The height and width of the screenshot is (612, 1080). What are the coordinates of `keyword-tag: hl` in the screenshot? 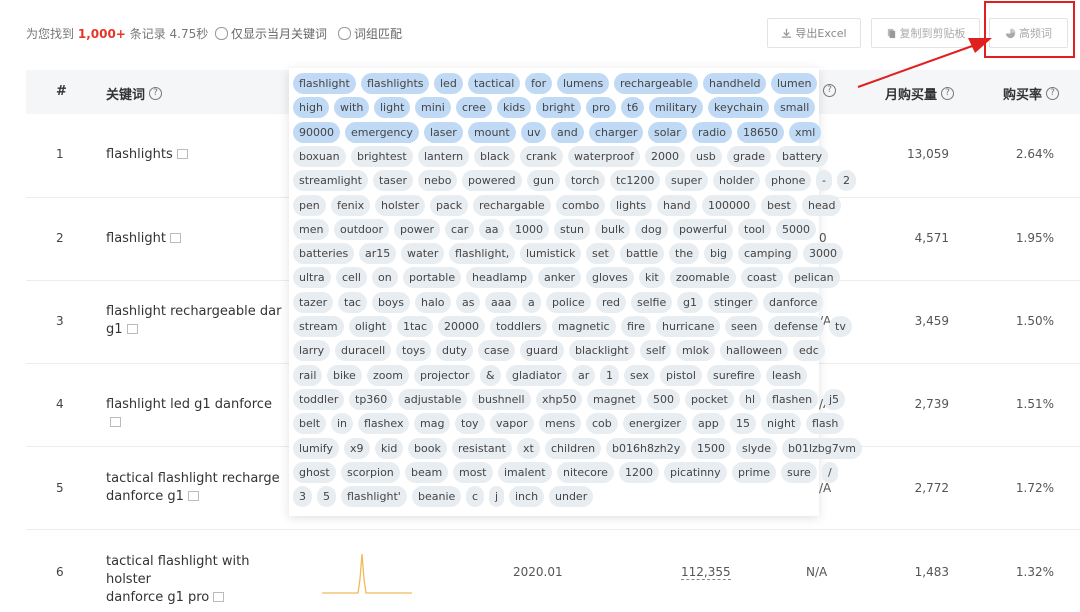 It's located at (750, 399).